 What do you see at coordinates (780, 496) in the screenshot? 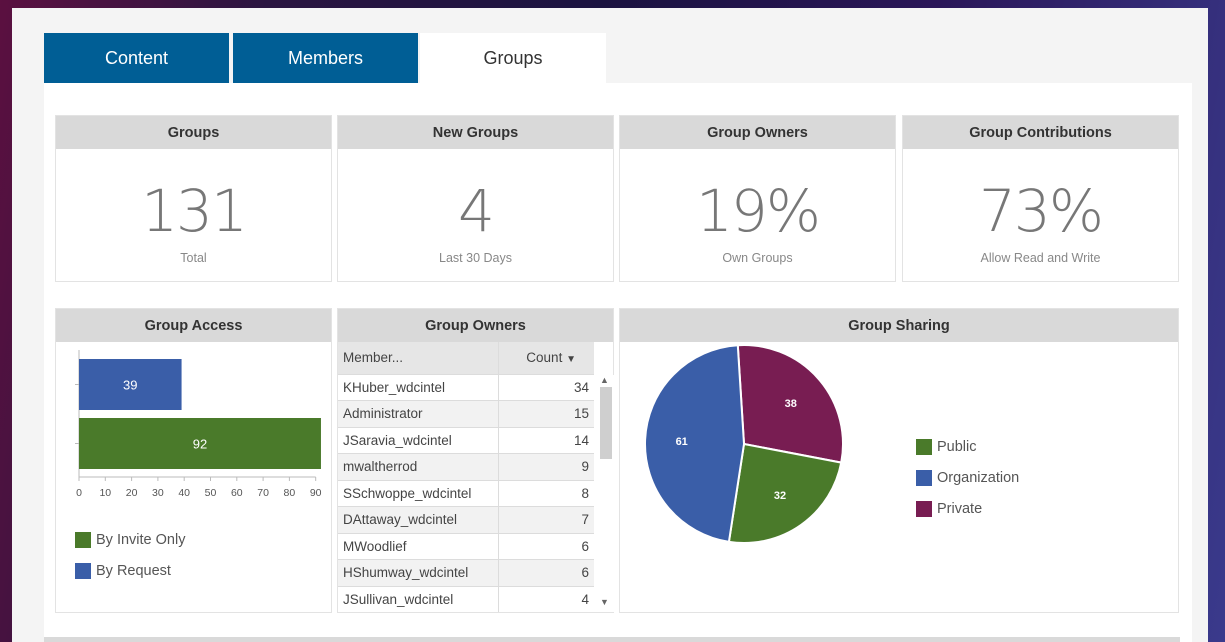
I see `pie-data-label: 32` at bounding box center [780, 496].